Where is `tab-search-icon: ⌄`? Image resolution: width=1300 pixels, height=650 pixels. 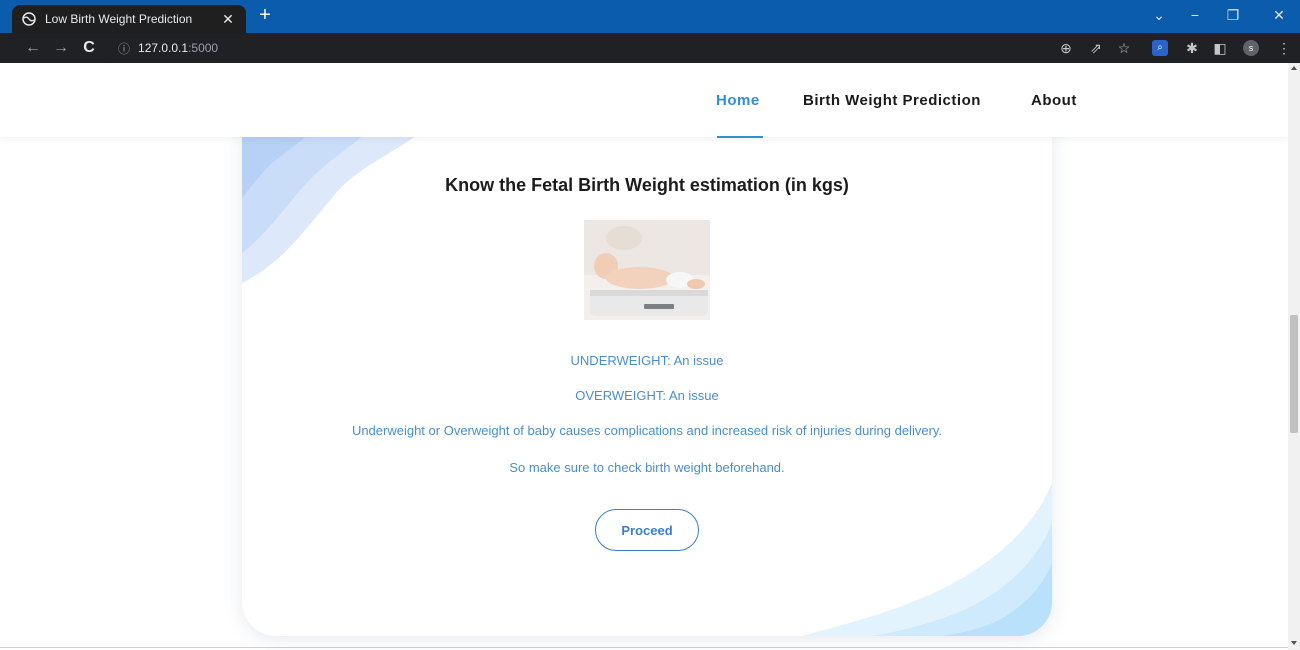
tab-search-icon: ⌄ is located at coordinates (1159, 15).